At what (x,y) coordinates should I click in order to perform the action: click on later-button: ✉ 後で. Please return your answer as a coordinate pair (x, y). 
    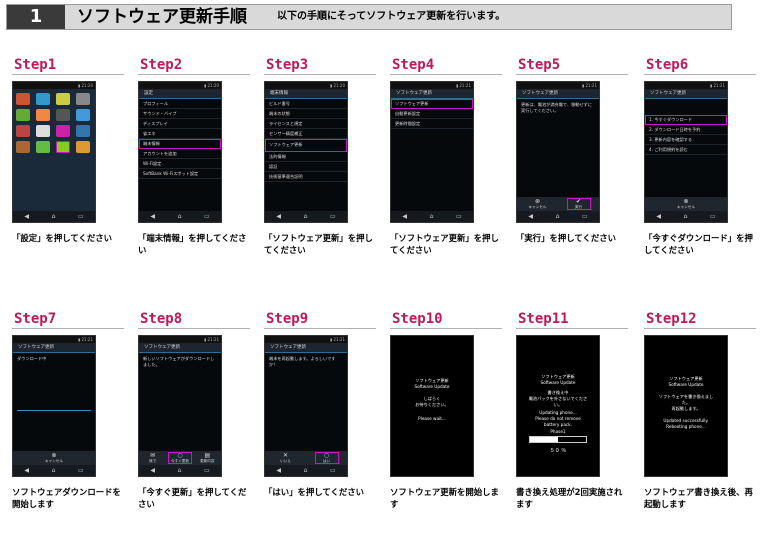
    Looking at the image, I should click on (153, 458).